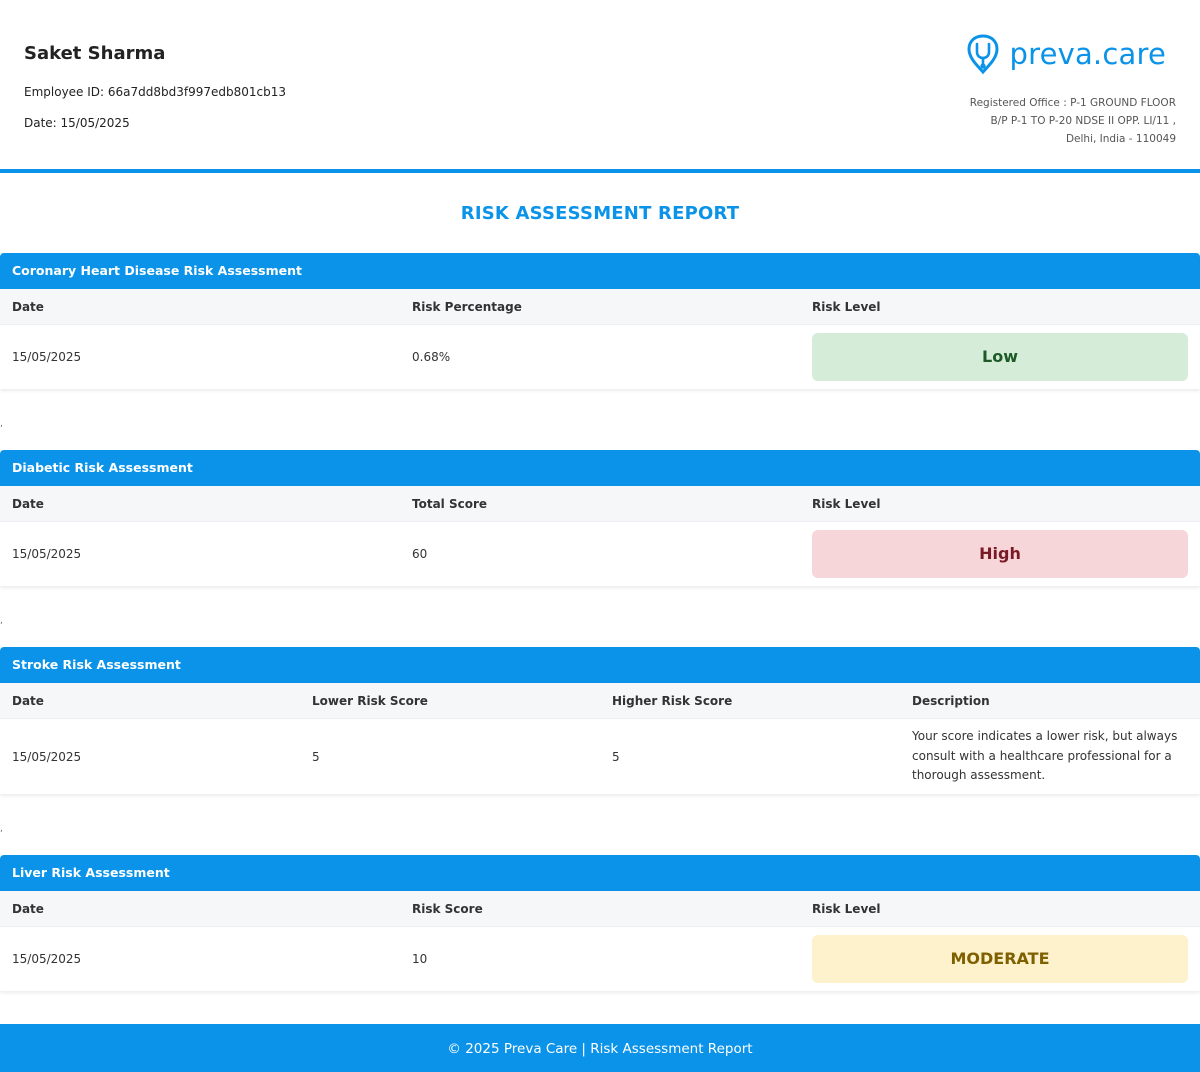  Describe the element at coordinates (467, 307) in the screenshot. I see `column-header: Risk Percentage` at that location.